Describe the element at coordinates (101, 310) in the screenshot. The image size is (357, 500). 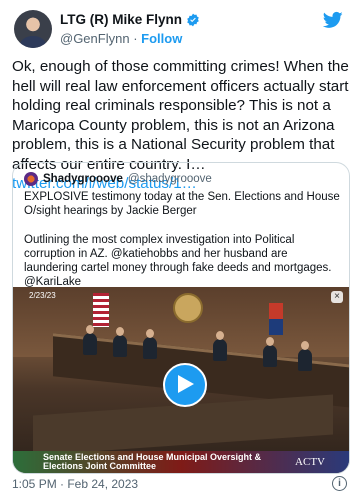
I see `us-flag` at that location.